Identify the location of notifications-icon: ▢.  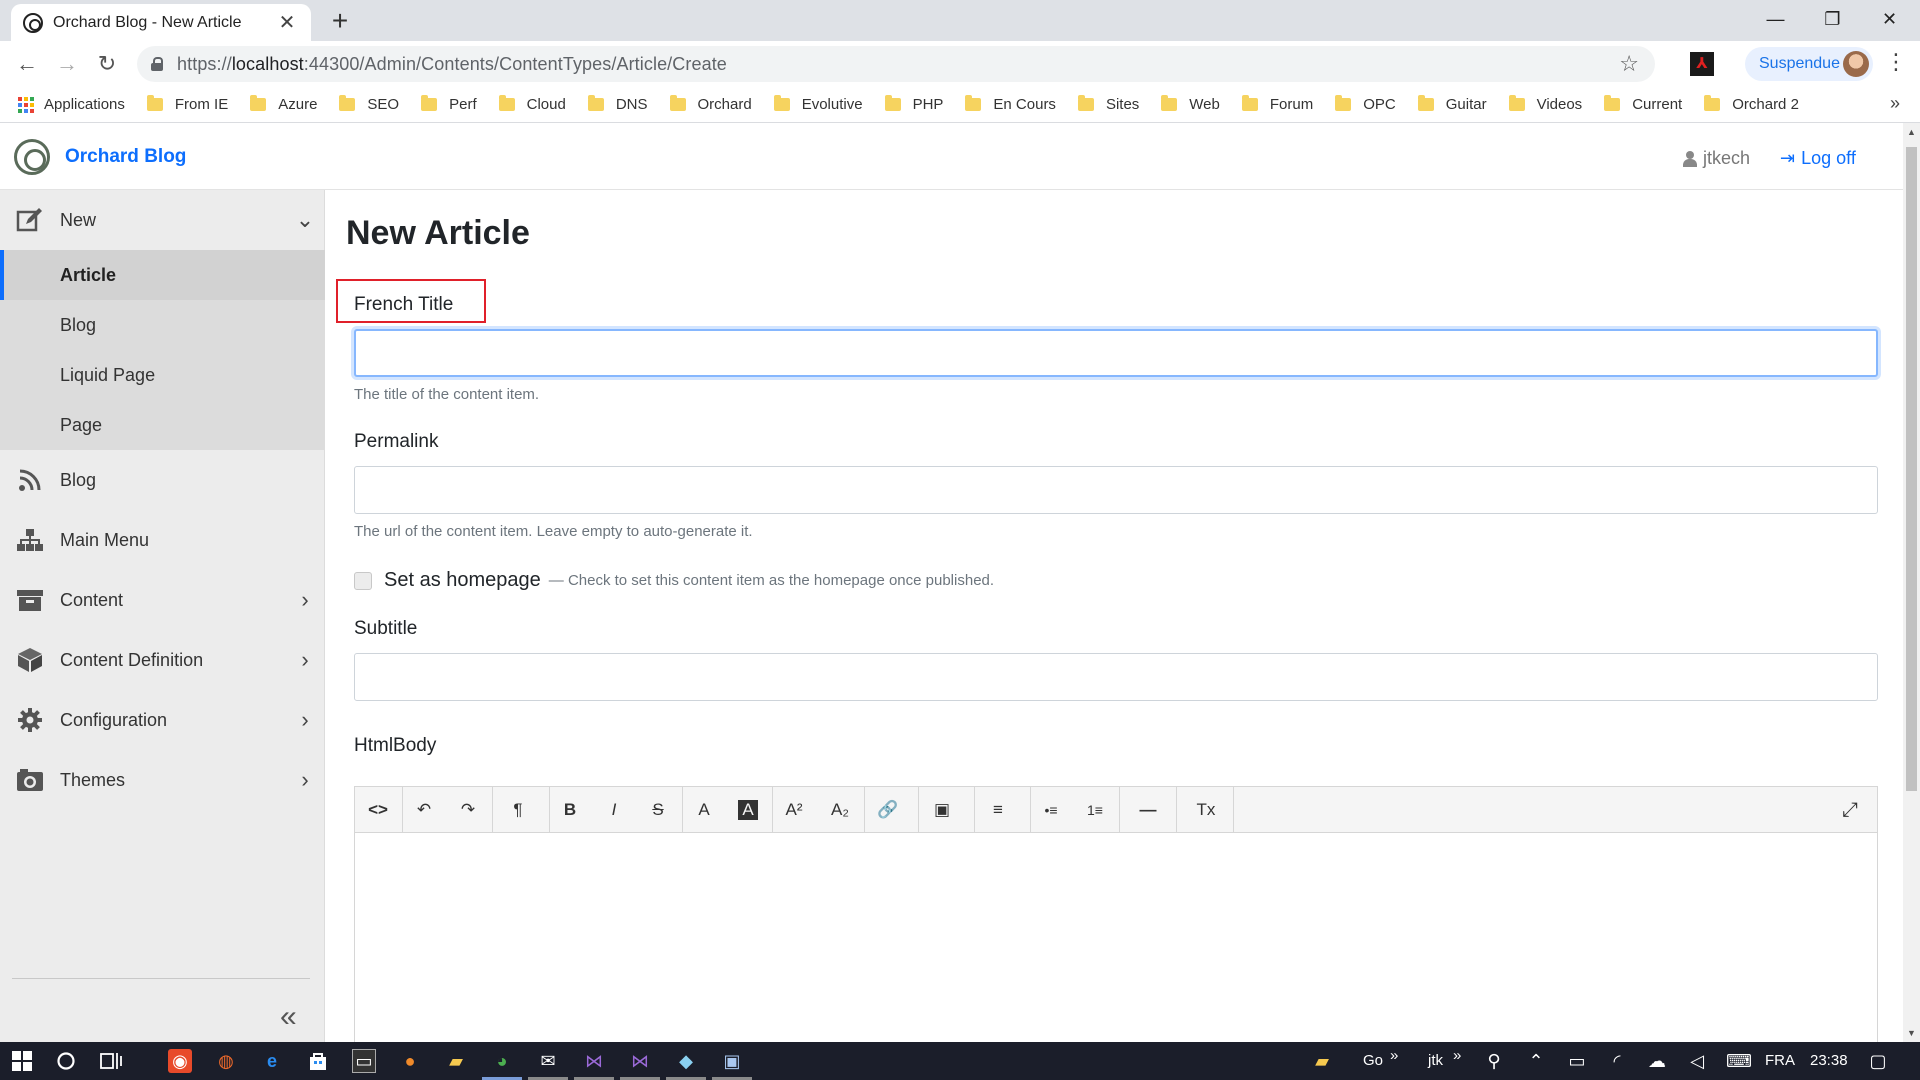
(1878, 1061).